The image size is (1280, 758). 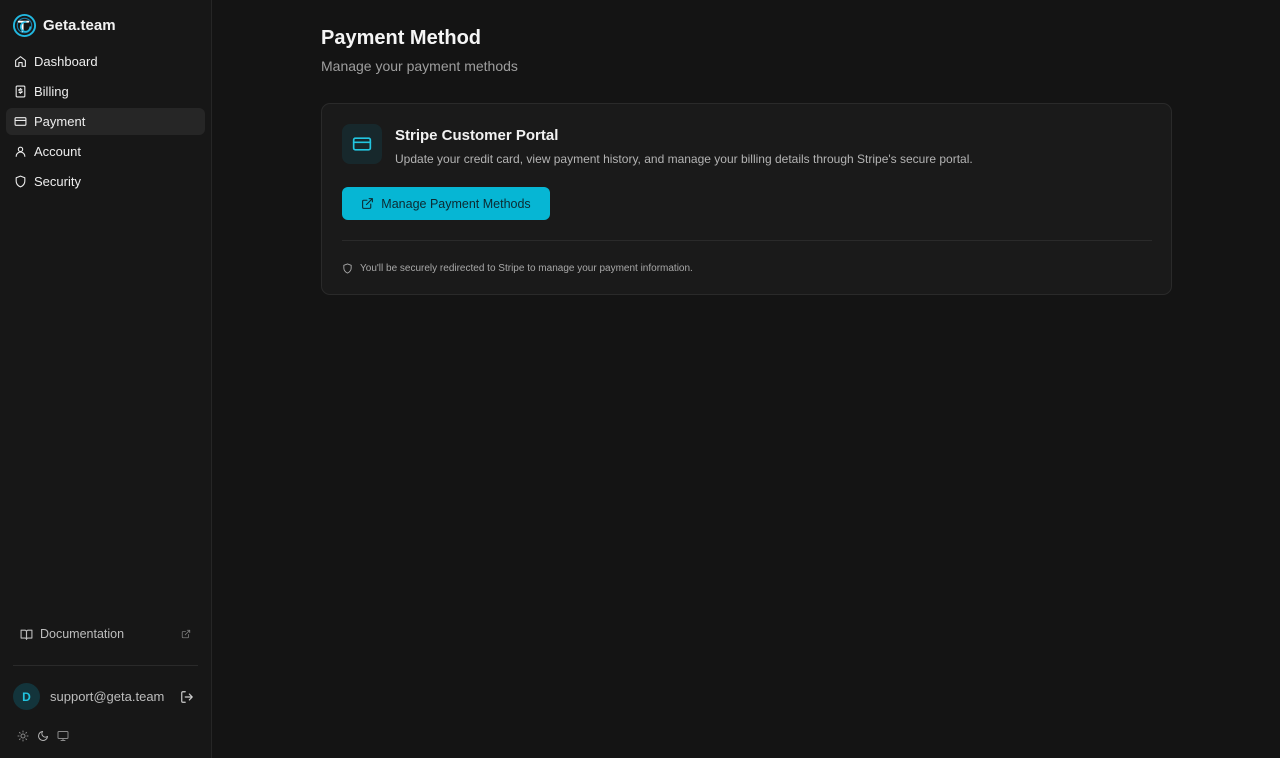 I want to click on receipt-icon, so click(x=20, y=91).